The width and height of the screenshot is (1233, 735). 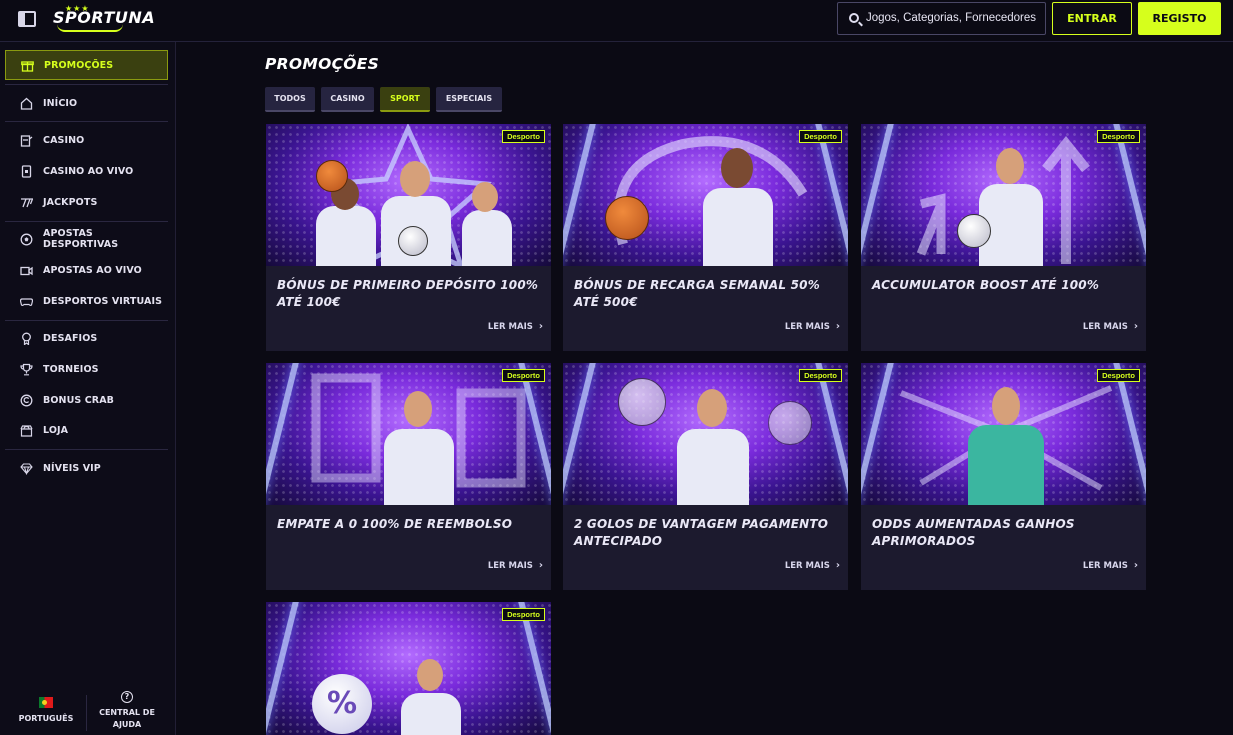 What do you see at coordinates (27, 19) in the screenshot?
I see `sidebar-toggle-icon` at bounding box center [27, 19].